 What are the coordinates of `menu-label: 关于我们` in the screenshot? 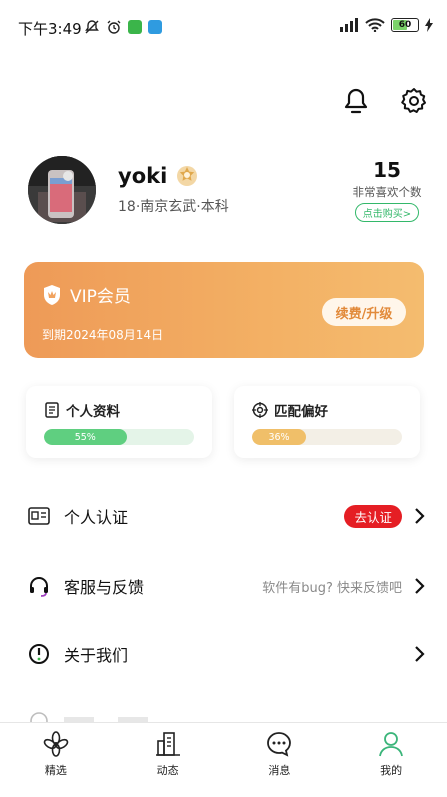 It's located at (96, 655).